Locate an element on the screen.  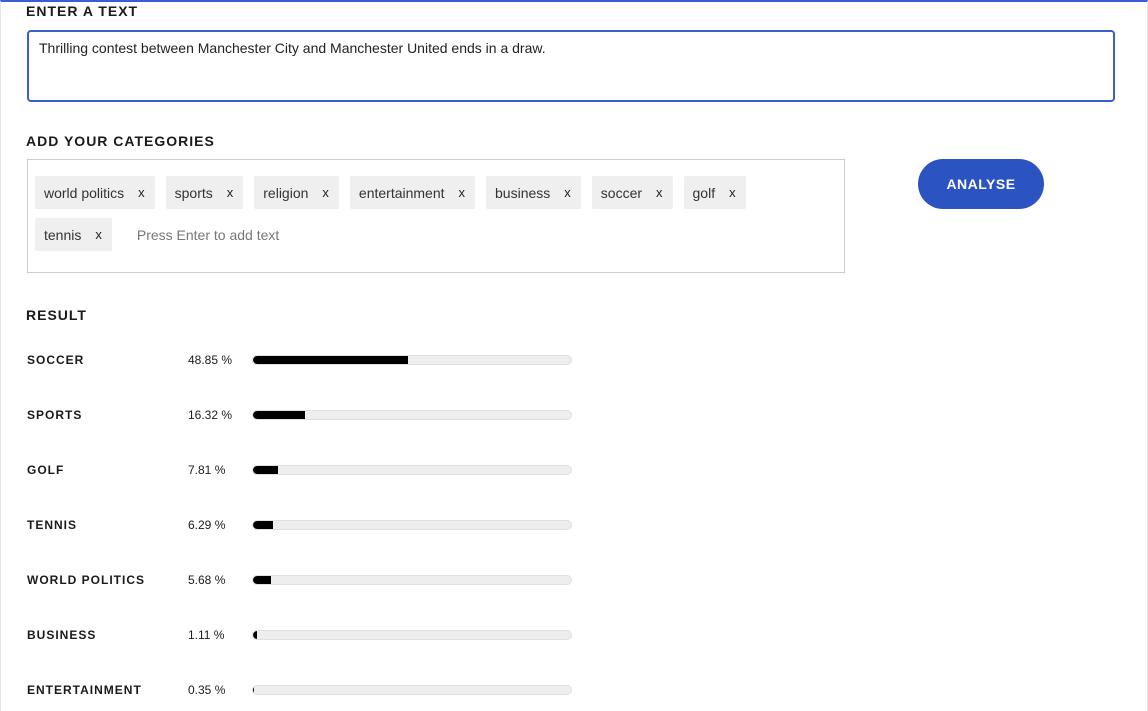
tag-label: golf is located at coordinates (704, 192).